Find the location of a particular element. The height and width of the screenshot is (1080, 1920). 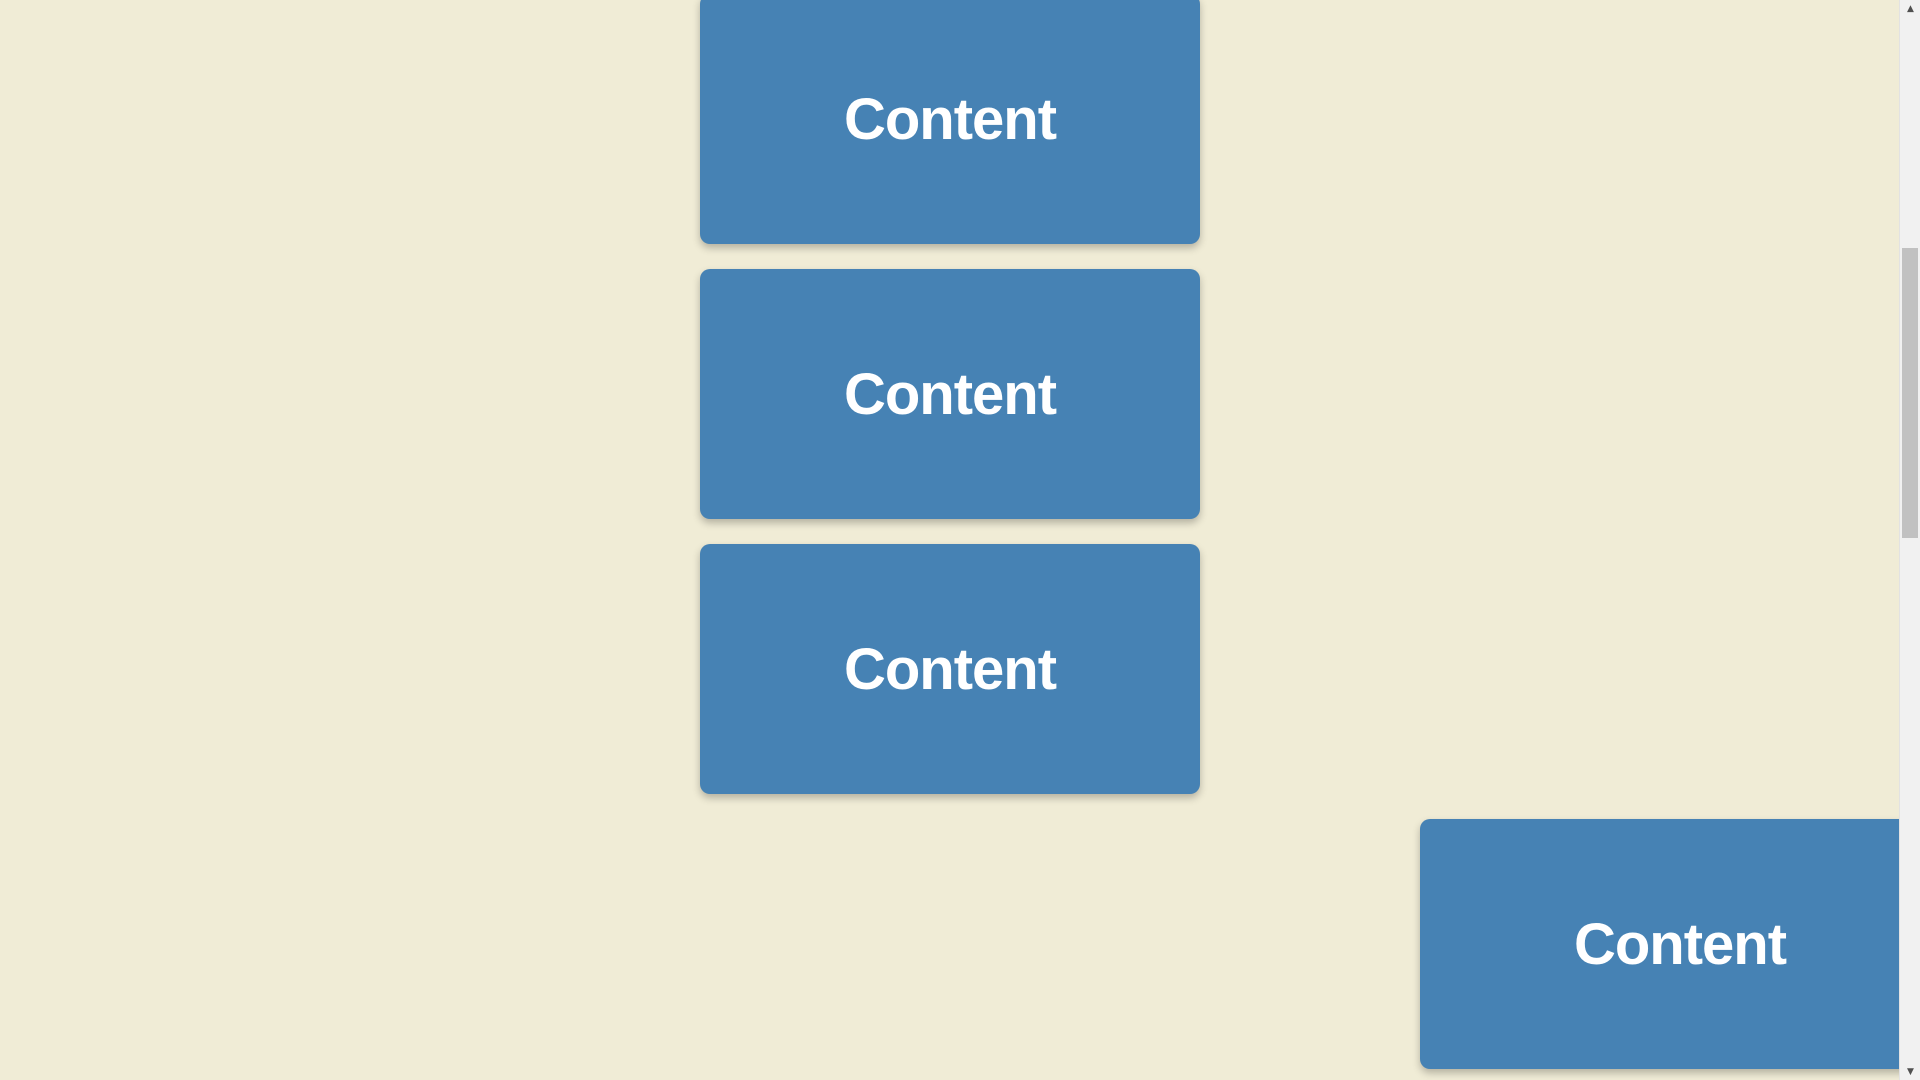

scroll-up-arrow-icon: ▲ is located at coordinates (1910, 8).